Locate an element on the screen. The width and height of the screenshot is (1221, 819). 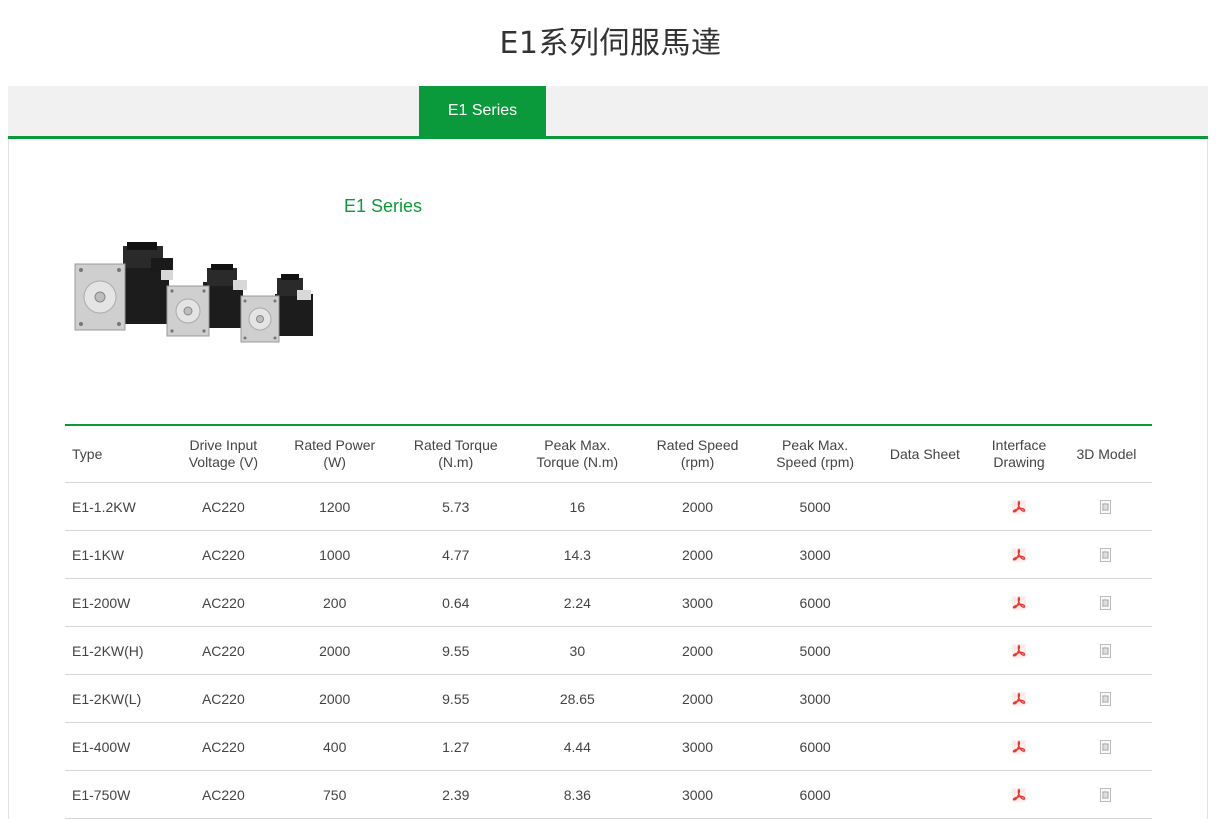
column-header: 3D Model is located at coordinates (1106, 454).